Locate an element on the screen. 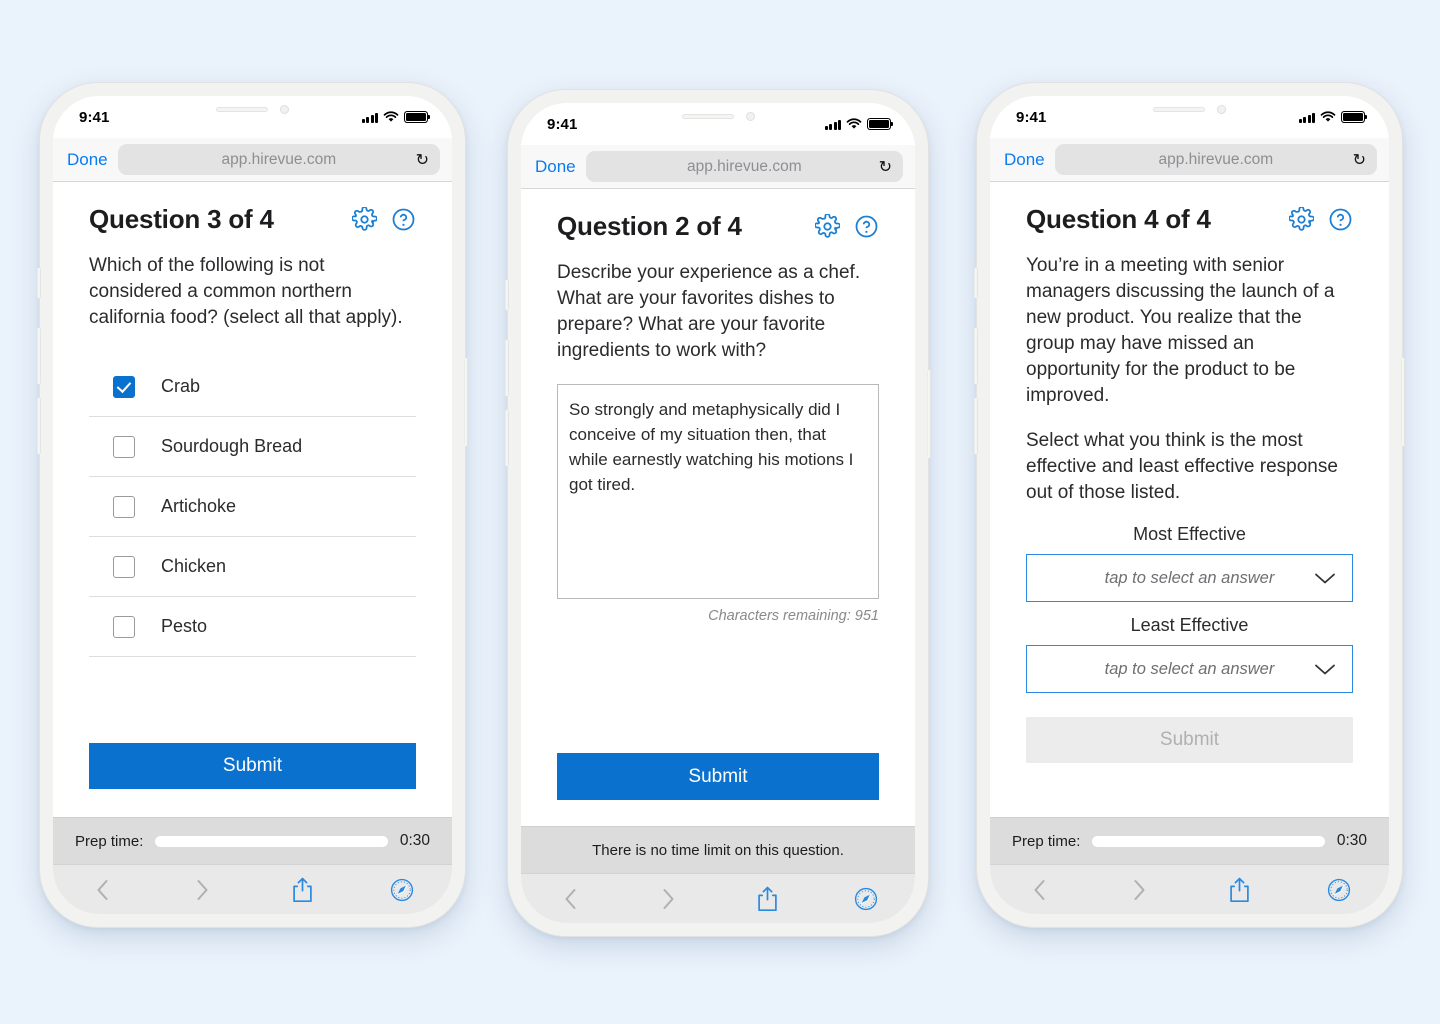 The width and height of the screenshot is (1440, 1024). option-row: Sourdough Bread is located at coordinates (252, 447).